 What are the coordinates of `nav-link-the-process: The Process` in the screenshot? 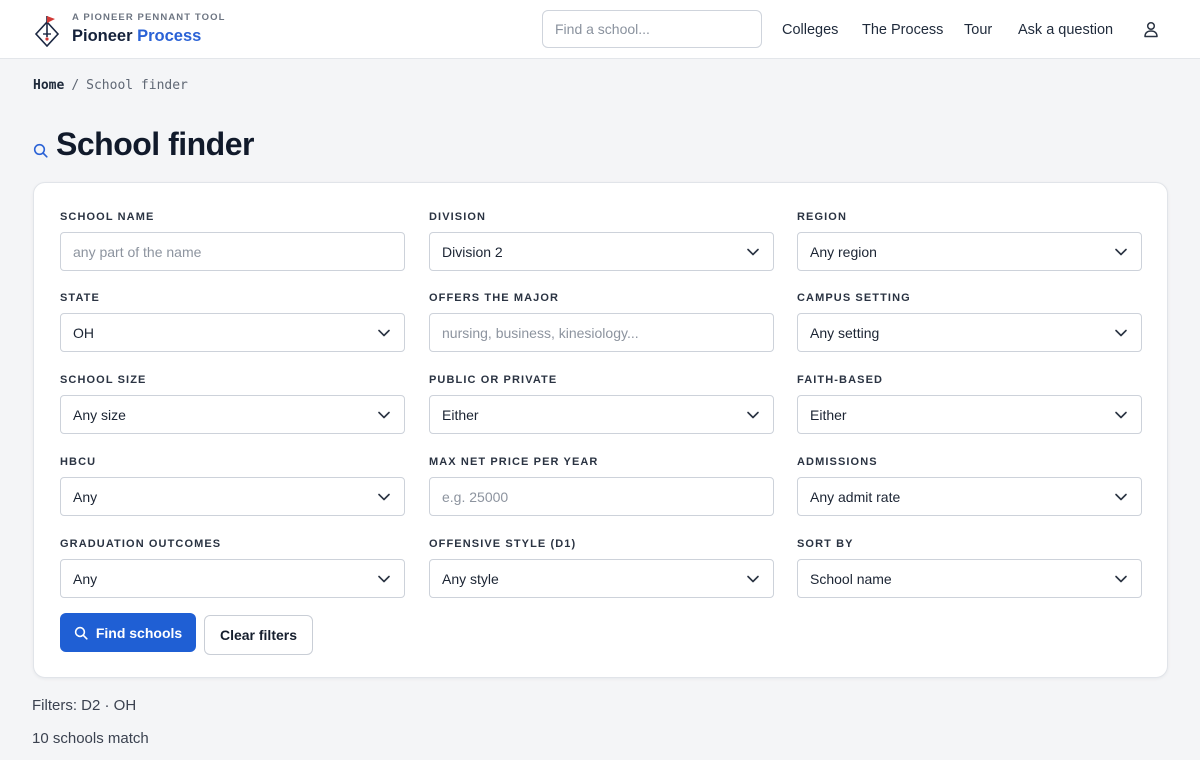 It's located at (902, 29).